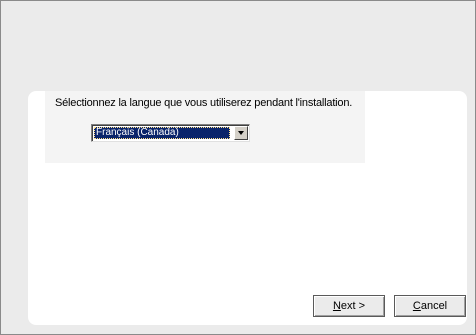 The height and width of the screenshot is (335, 476). I want to click on language-select: Français (Canada), so click(170, 133).